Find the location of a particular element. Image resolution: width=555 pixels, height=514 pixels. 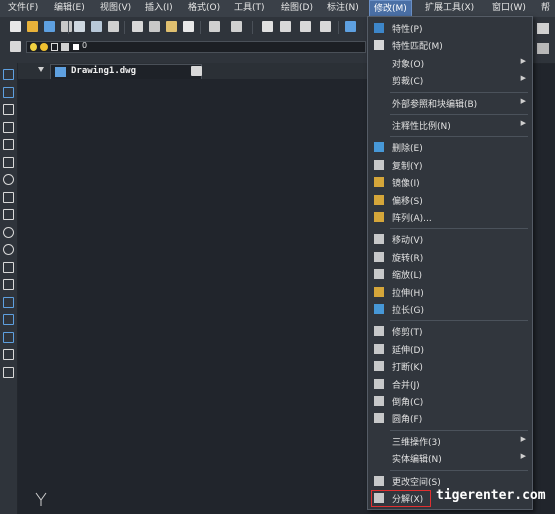

modify-menu-item-25: 倒角(C) is located at coordinates (450, 401).